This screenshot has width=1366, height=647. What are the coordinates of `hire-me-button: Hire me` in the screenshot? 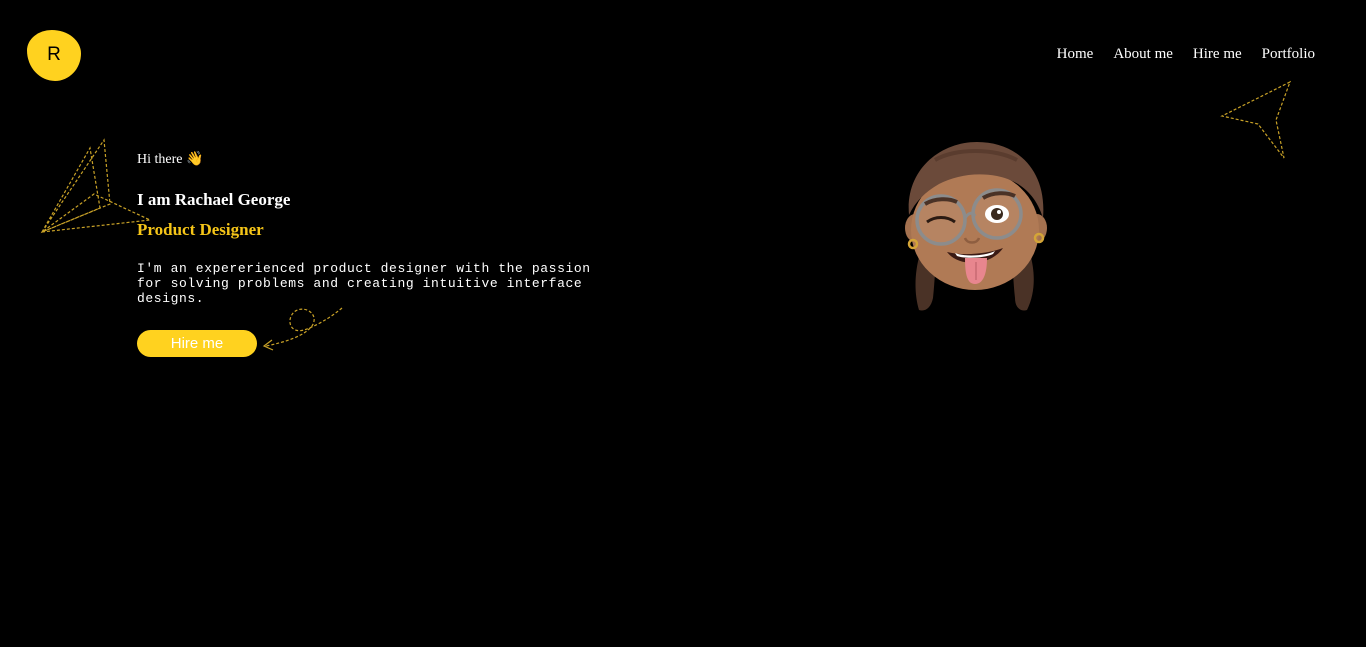 It's located at (197, 343).